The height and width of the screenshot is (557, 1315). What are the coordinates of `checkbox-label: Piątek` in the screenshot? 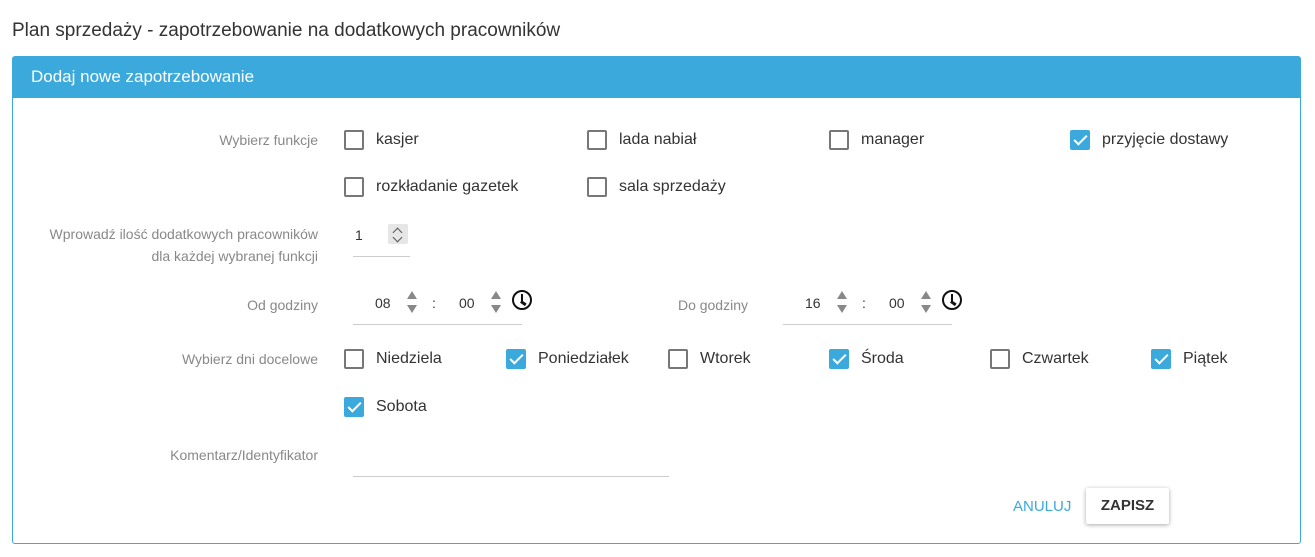 It's located at (1205, 358).